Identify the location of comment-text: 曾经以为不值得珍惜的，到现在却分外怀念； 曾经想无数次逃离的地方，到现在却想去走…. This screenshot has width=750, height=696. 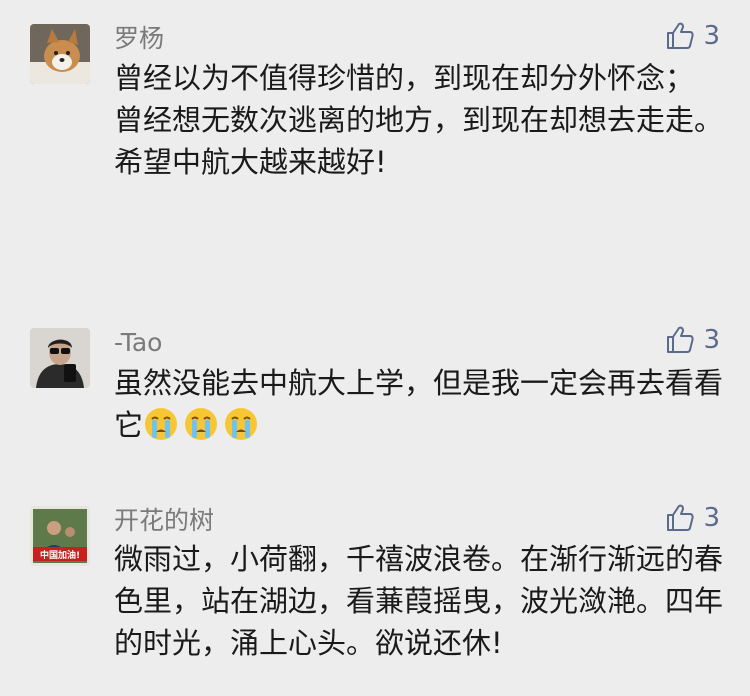
(419, 120).